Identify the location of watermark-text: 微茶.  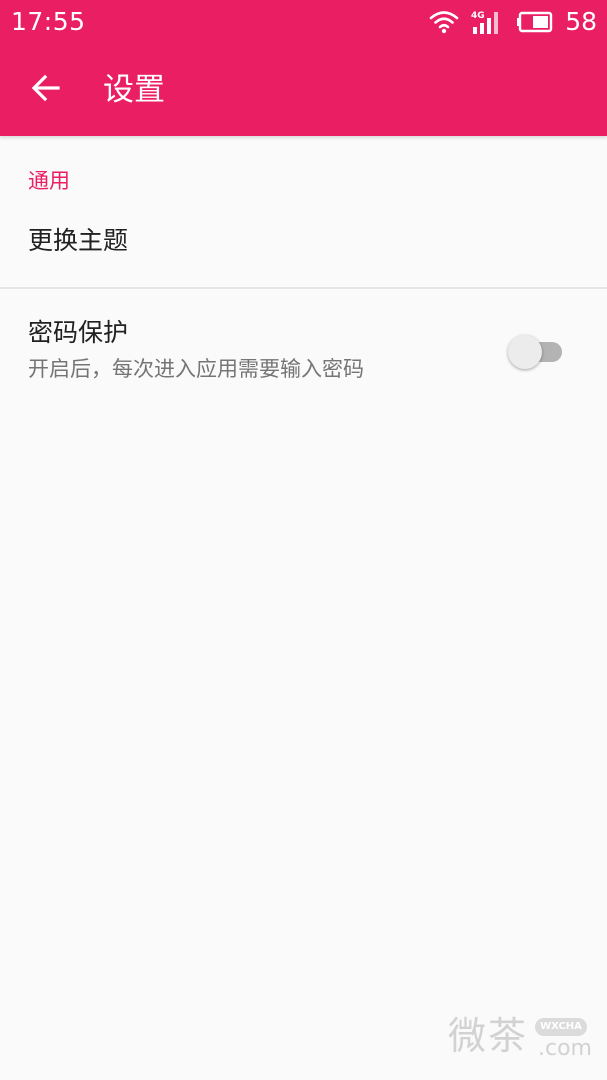
(488, 1036).